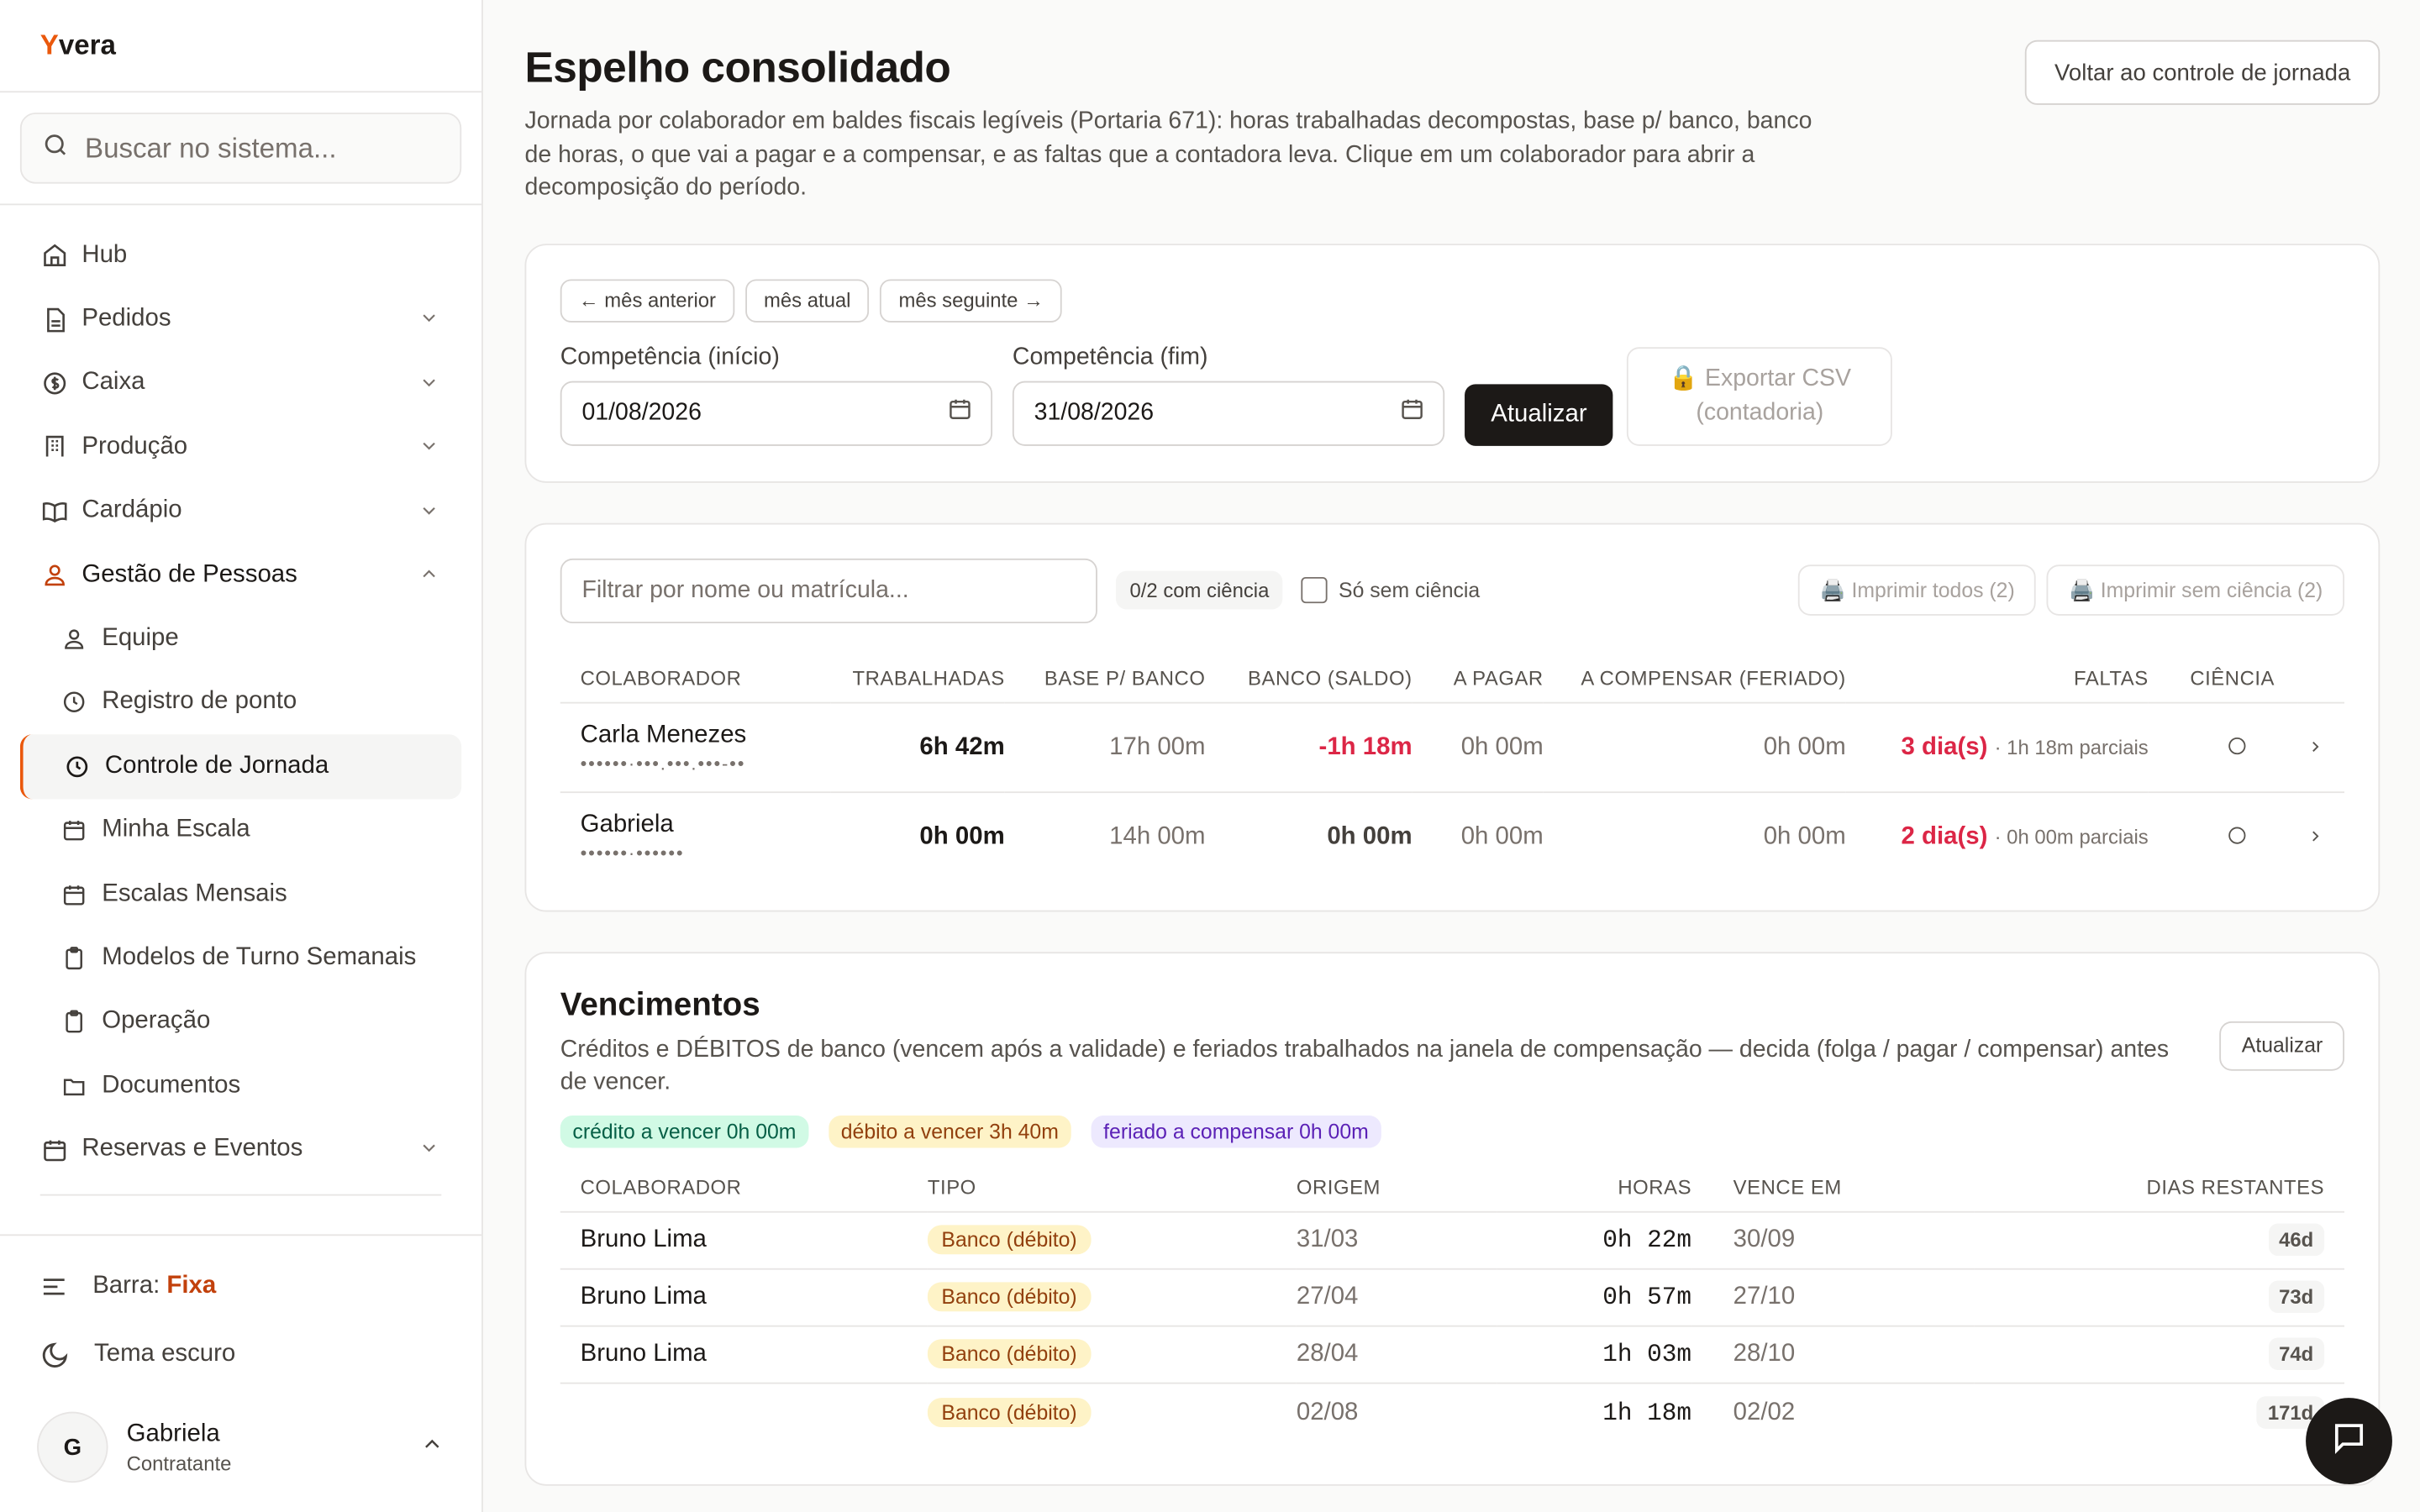 The width and height of the screenshot is (2420, 1512). Describe the element at coordinates (2203, 72) in the screenshot. I see `back-to-journey-button: Voltar ao controle de jornada` at that location.